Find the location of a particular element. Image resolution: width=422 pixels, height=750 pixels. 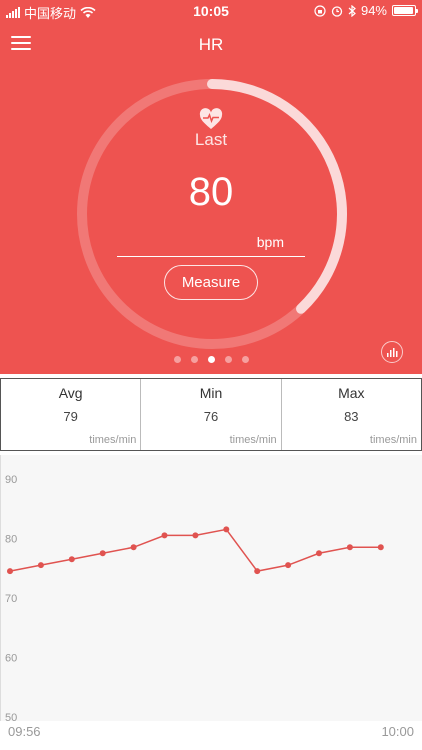

statistics-button is located at coordinates (392, 352).